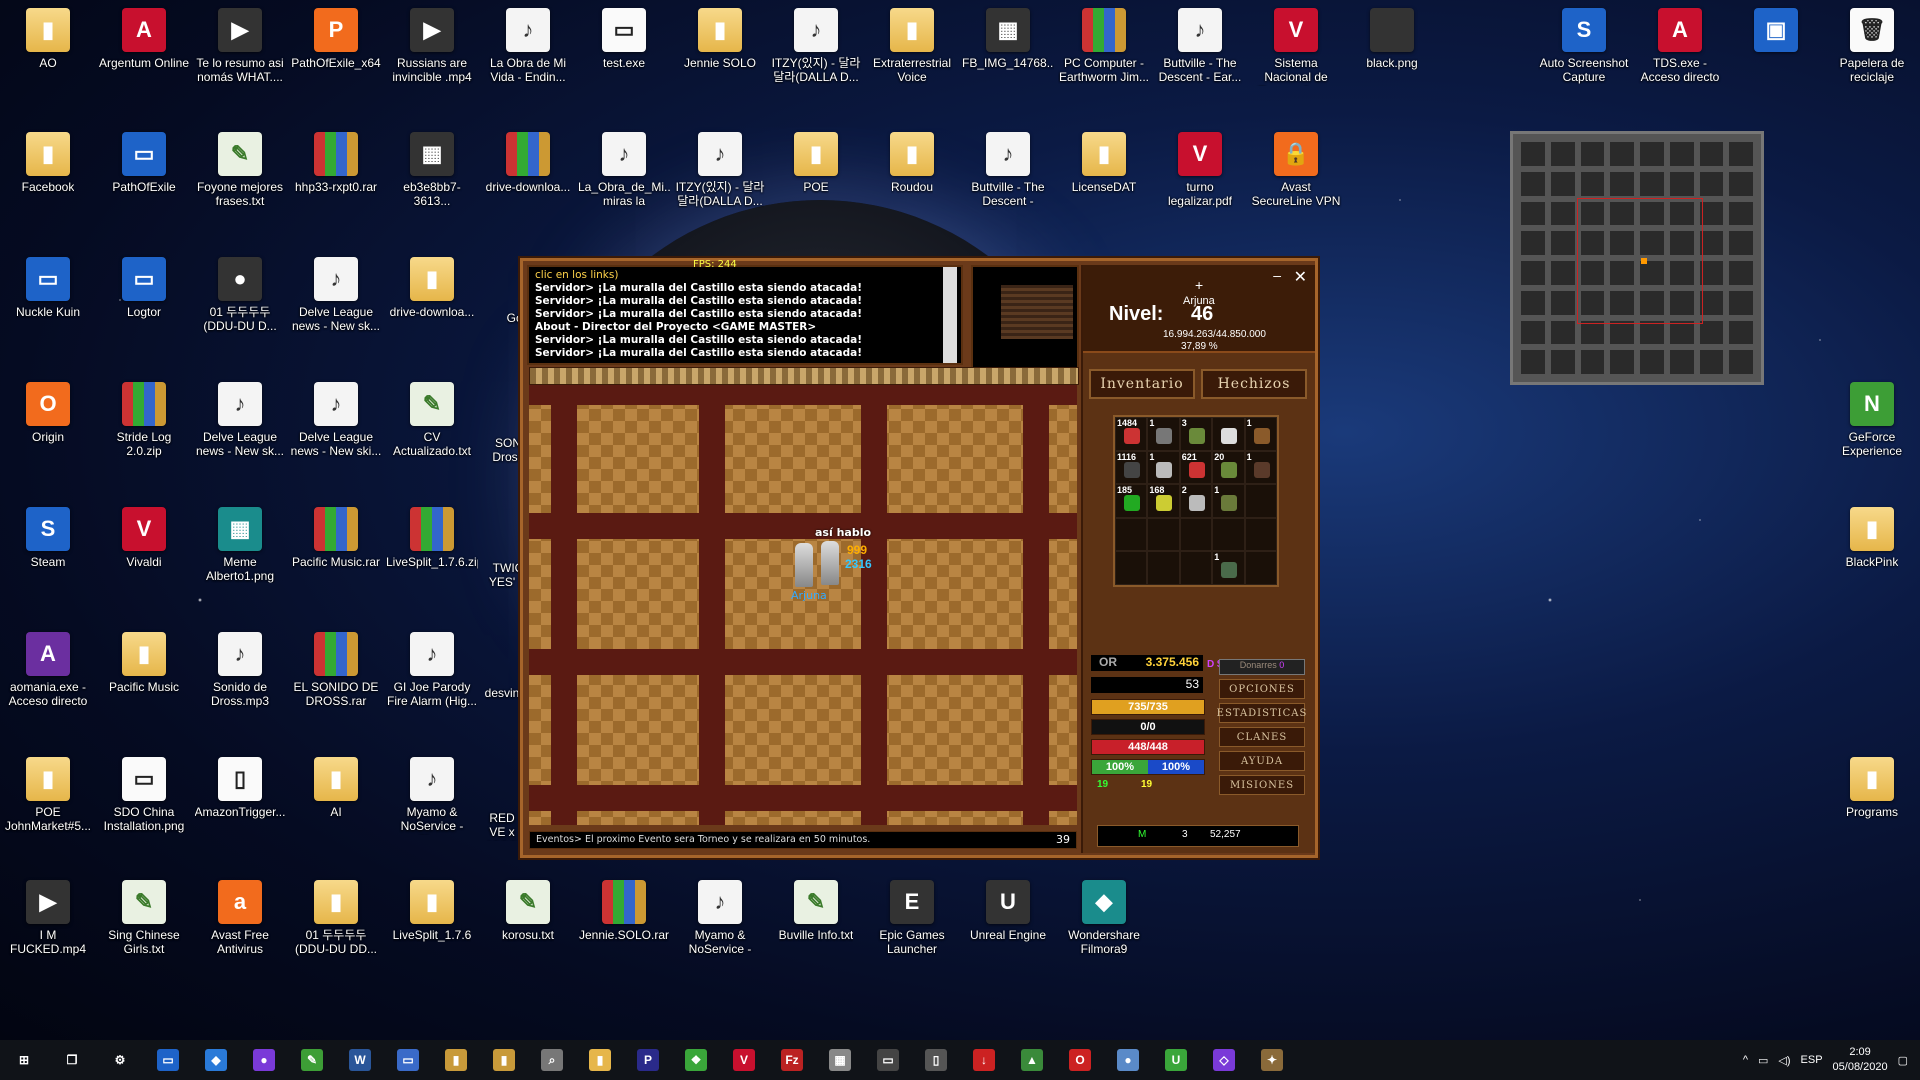 Image resolution: width=1920 pixels, height=1080 pixels. What do you see at coordinates (24, 1060) in the screenshot?
I see `taskbar-start-button: ⊞` at bounding box center [24, 1060].